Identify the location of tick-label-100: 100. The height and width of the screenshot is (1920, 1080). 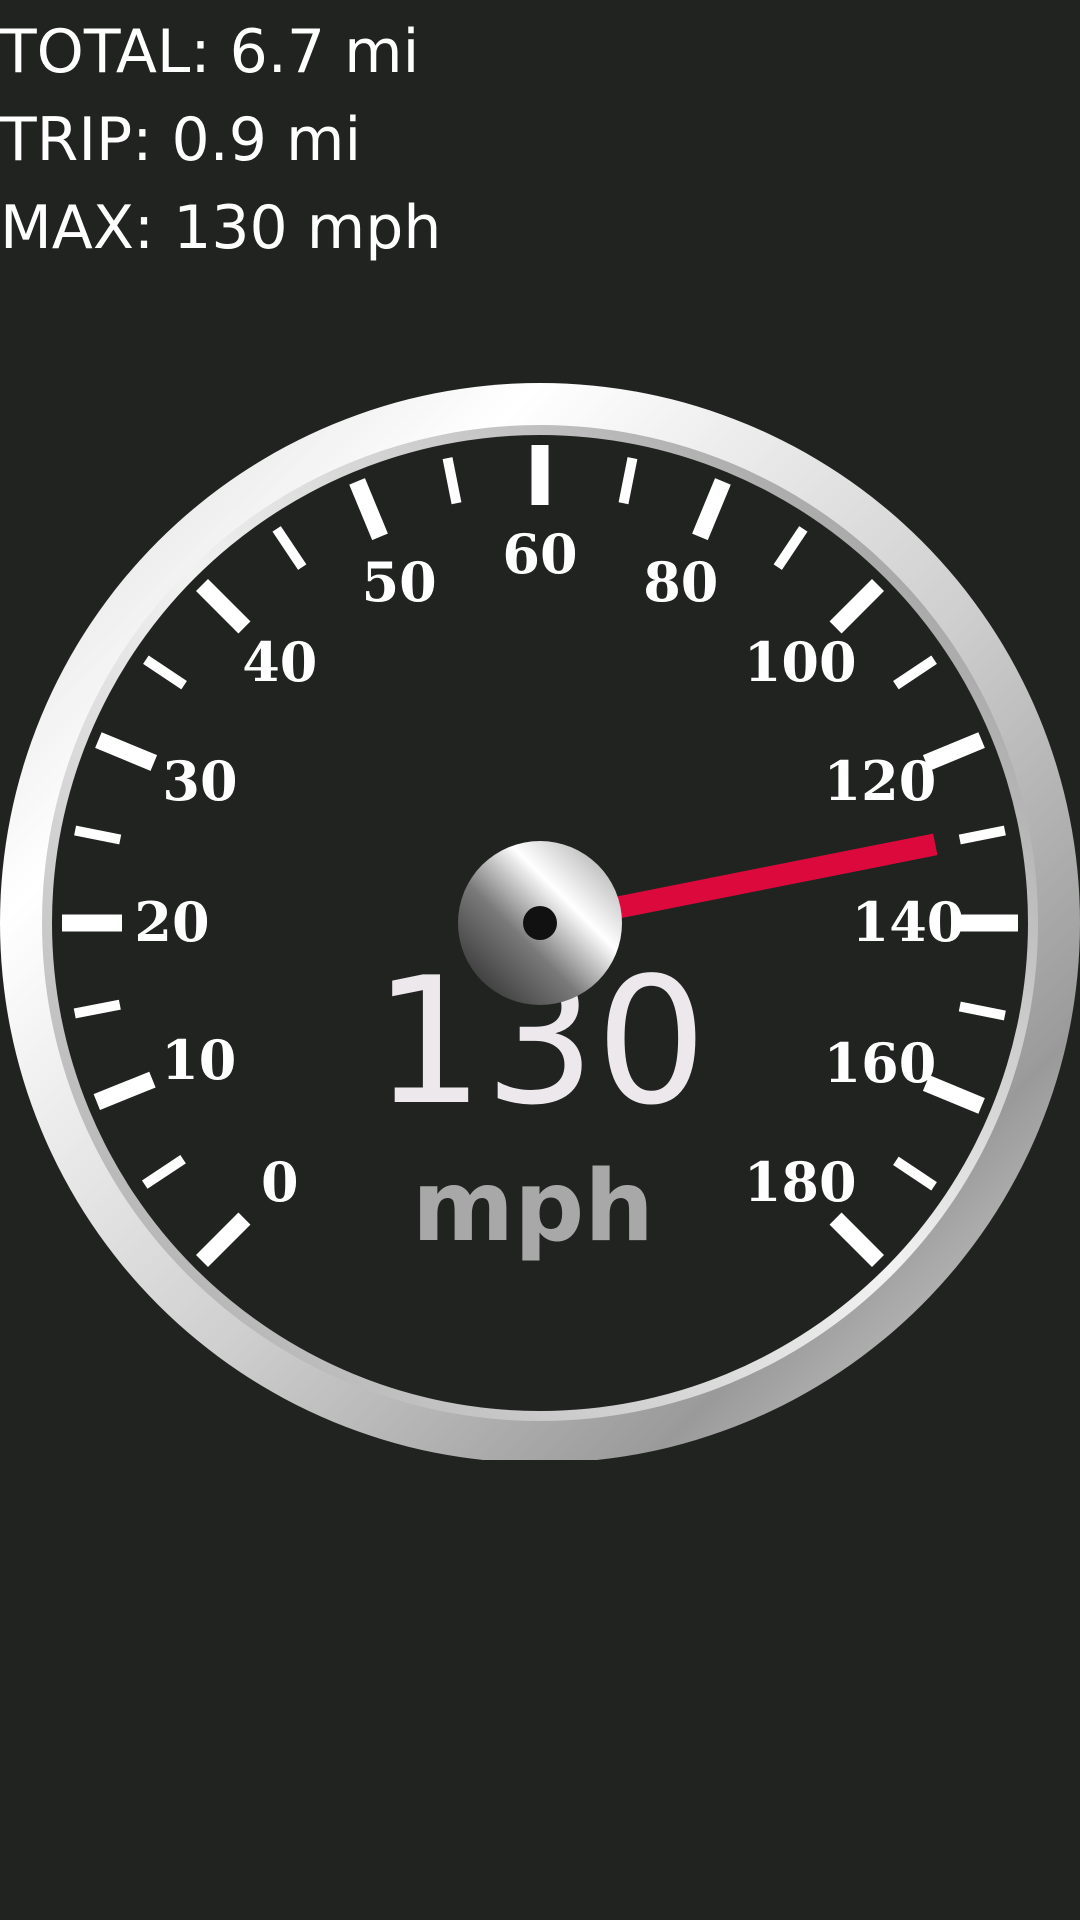
(800, 662).